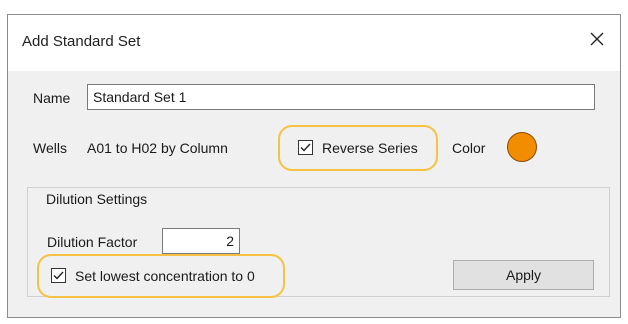  What do you see at coordinates (50, 148) in the screenshot?
I see `wells-label: Wells` at bounding box center [50, 148].